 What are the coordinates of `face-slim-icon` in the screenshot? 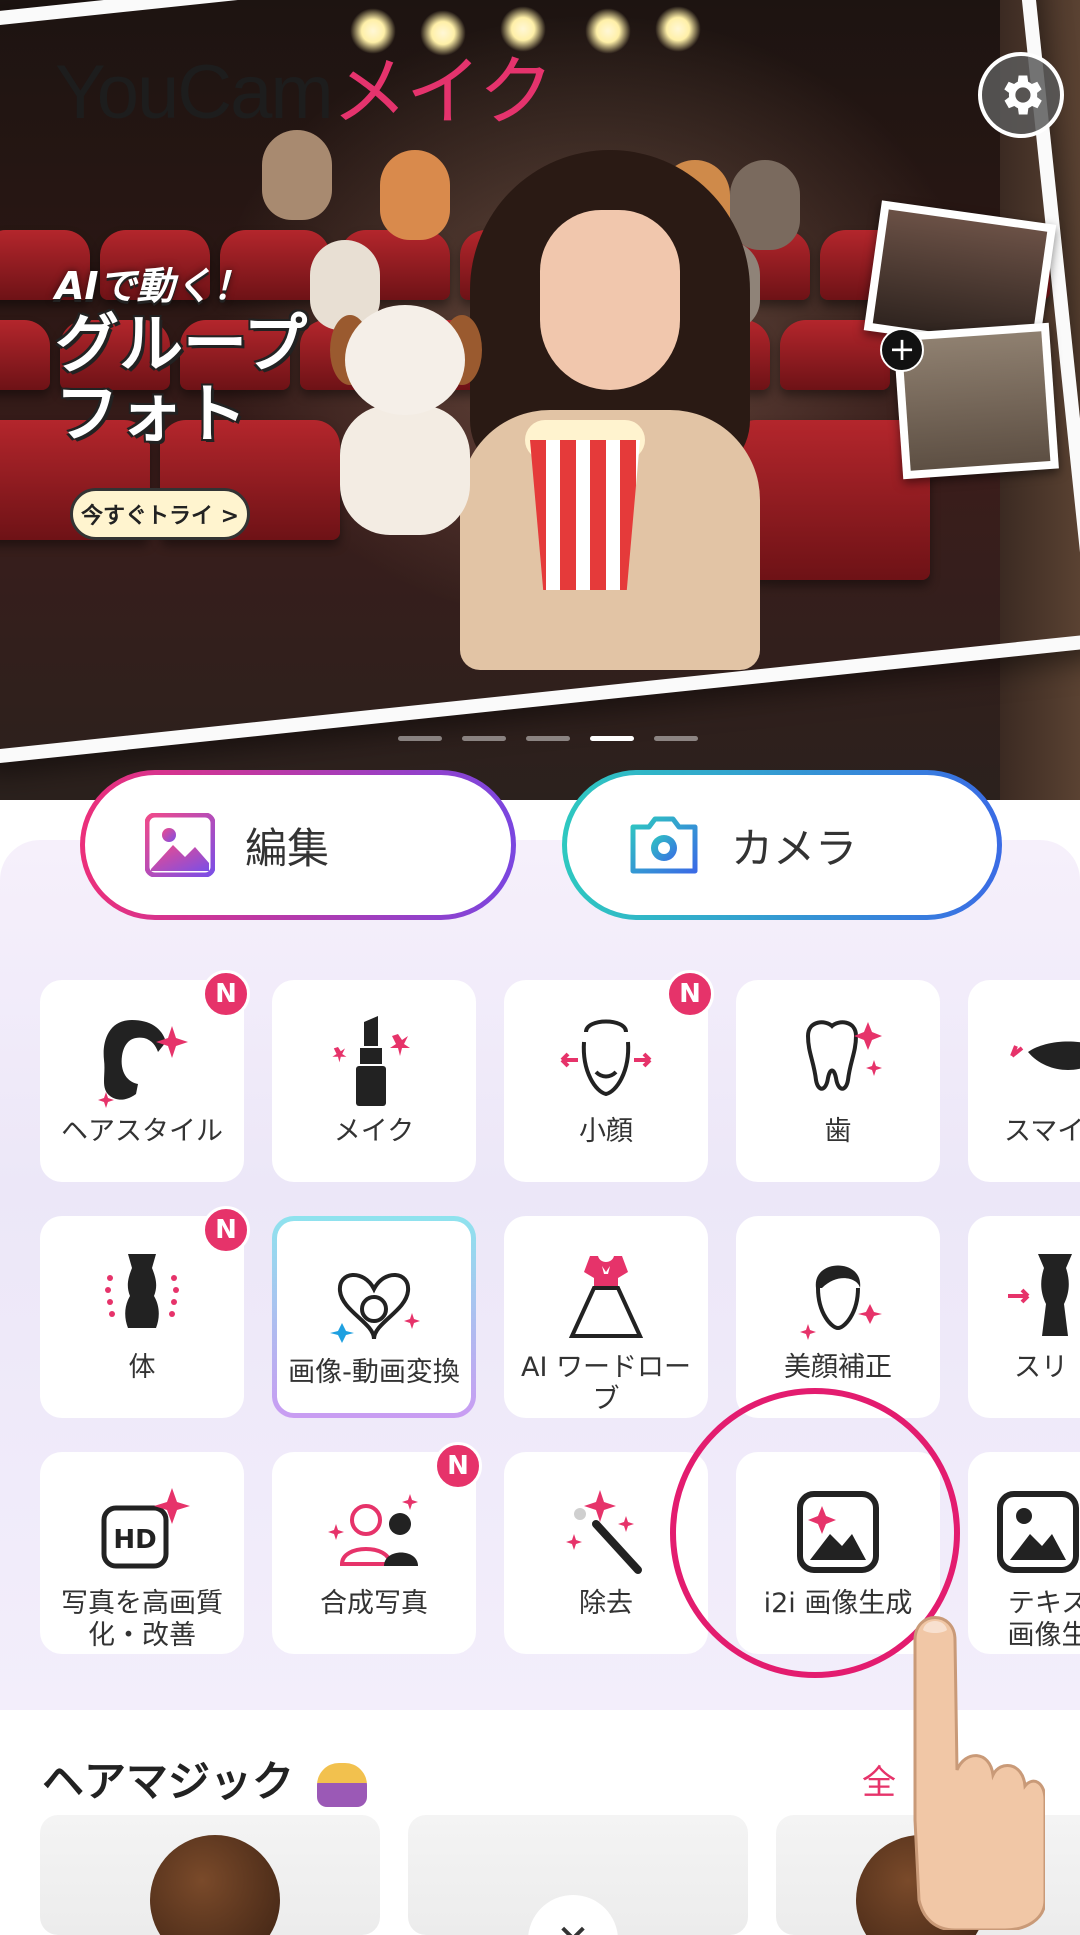 It's located at (606, 1058).